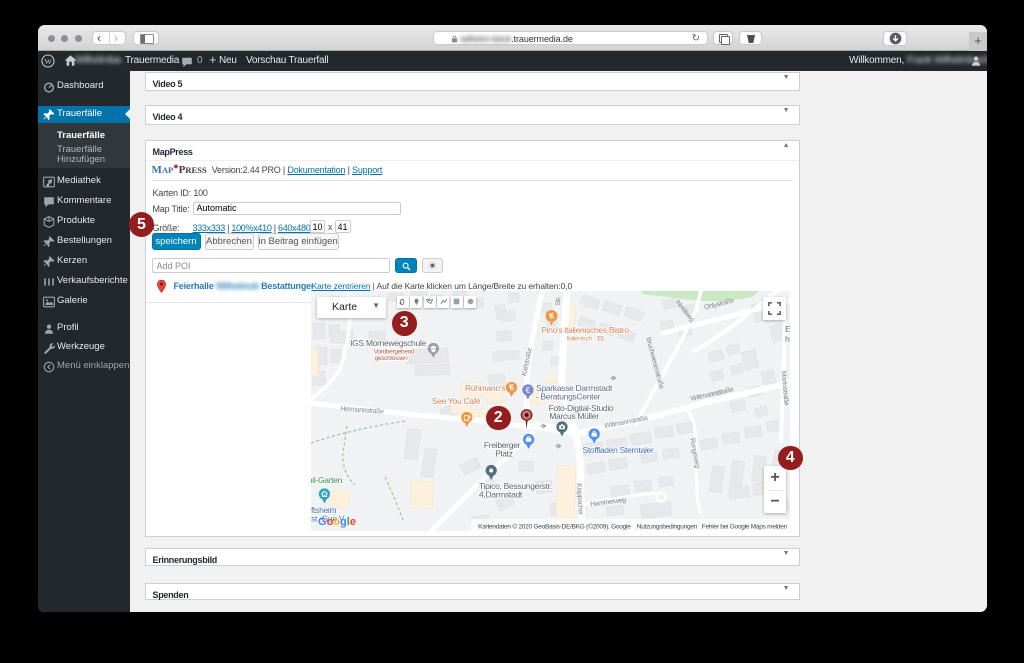 Image resolution: width=1024 pixels, height=663 pixels. Describe the element at coordinates (585, 330) in the screenshot. I see `svg-text: Pino's italienisches Bistro` at that location.